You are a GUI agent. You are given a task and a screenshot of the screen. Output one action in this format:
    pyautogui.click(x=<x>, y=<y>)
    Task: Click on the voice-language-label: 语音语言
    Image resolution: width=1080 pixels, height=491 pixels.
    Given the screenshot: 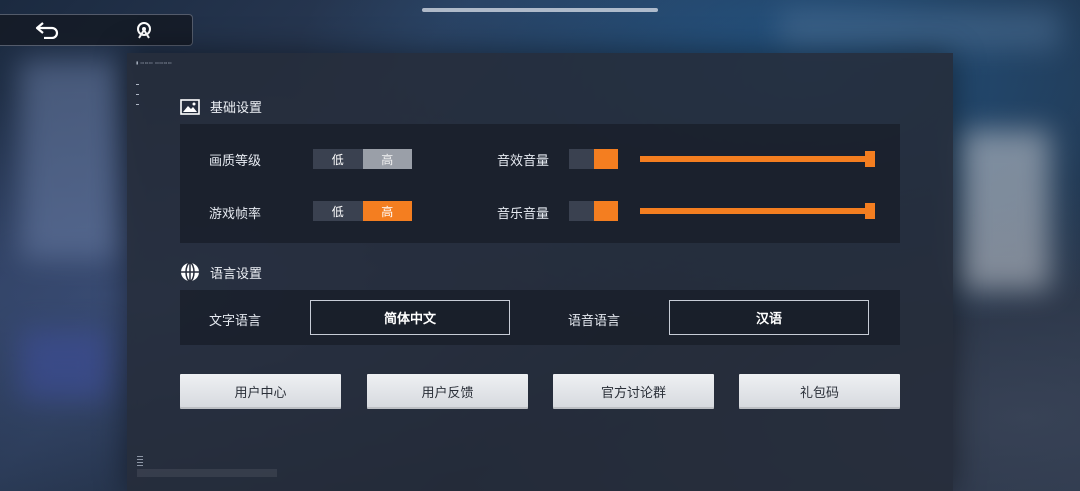 What is the action you would take?
    pyautogui.click(x=594, y=321)
    